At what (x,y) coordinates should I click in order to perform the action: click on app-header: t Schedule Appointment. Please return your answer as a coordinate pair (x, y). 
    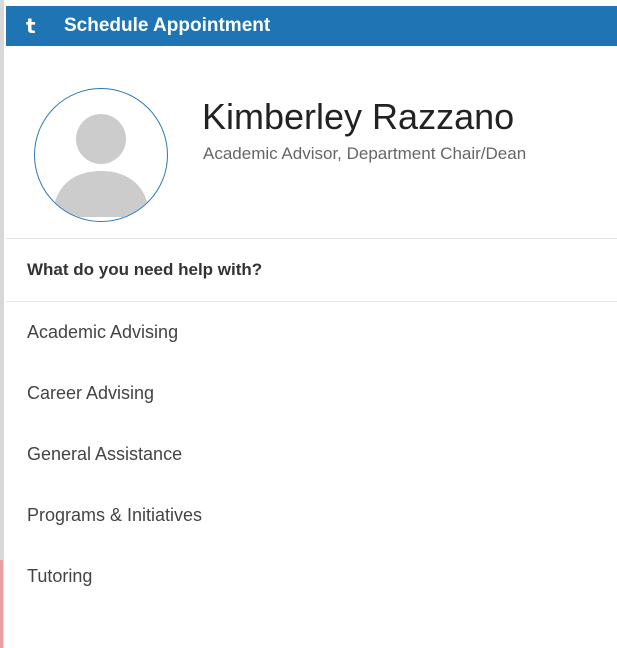
    Looking at the image, I should click on (311, 26).